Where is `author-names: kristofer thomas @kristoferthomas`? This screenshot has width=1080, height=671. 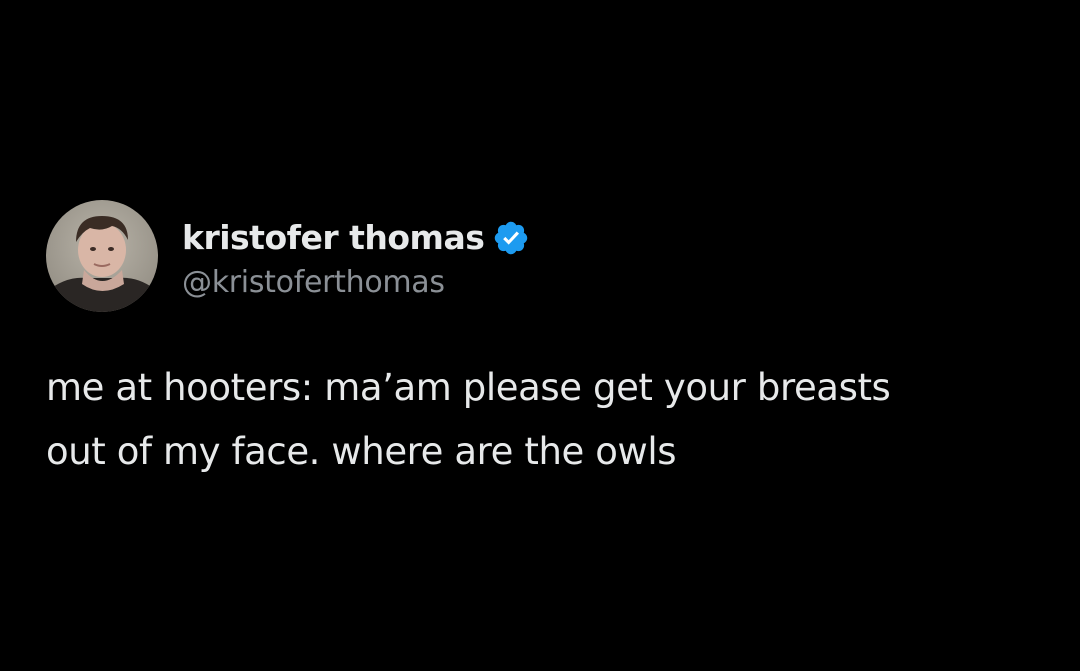
author-names: kristofer thomas @kristoferthomas is located at coordinates (356, 256).